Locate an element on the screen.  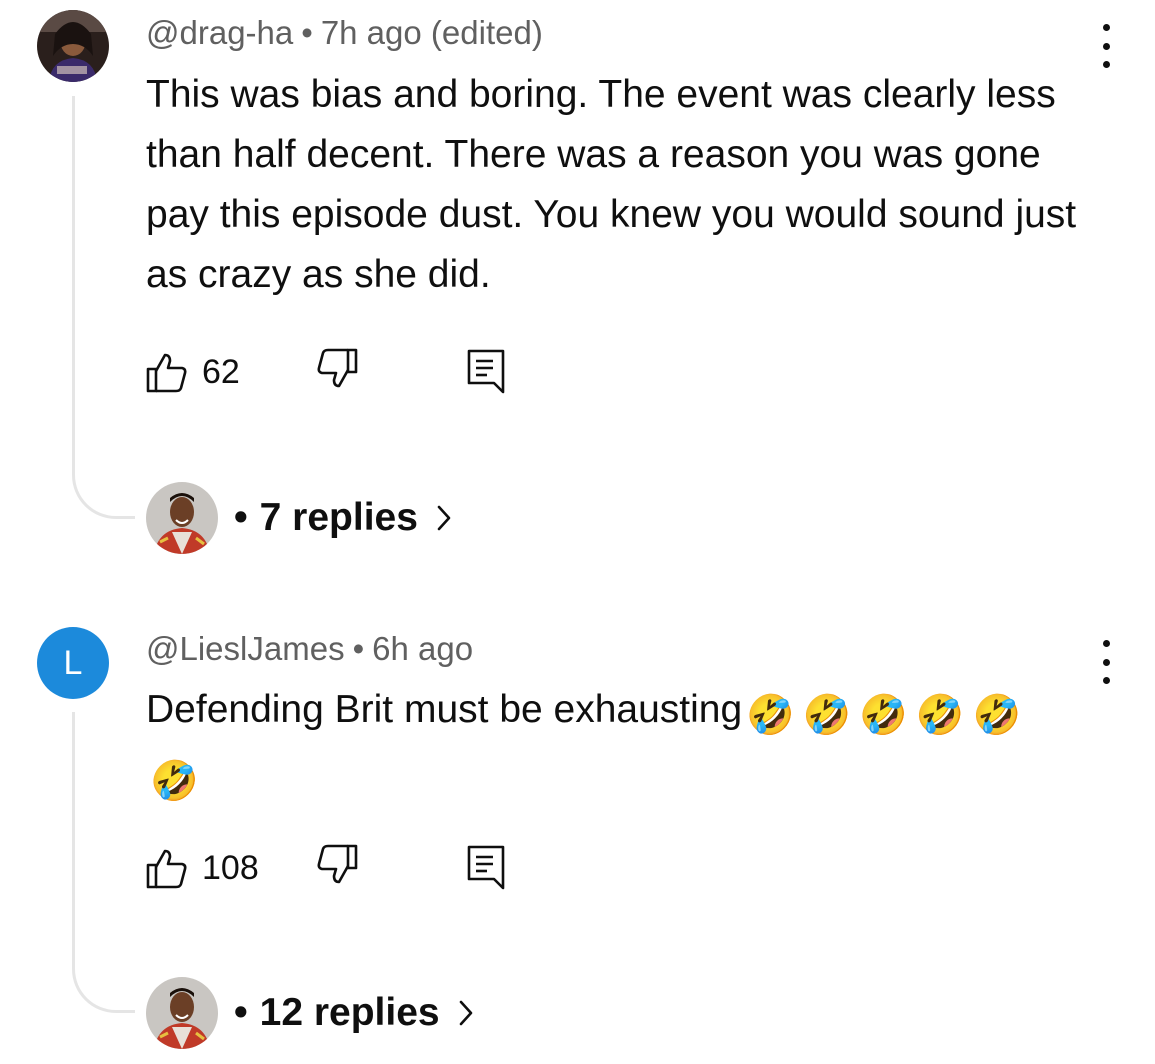
comment-meta: @LieslJames • 6h ago is located at coordinates (309, 649).